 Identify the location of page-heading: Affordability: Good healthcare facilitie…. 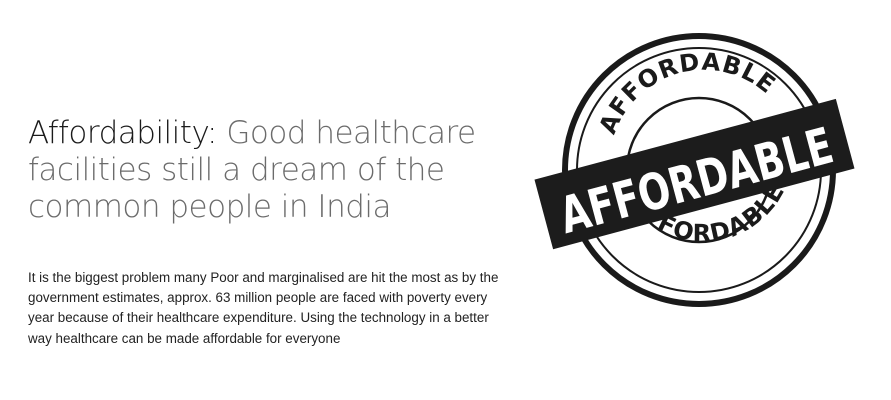
(258, 170).